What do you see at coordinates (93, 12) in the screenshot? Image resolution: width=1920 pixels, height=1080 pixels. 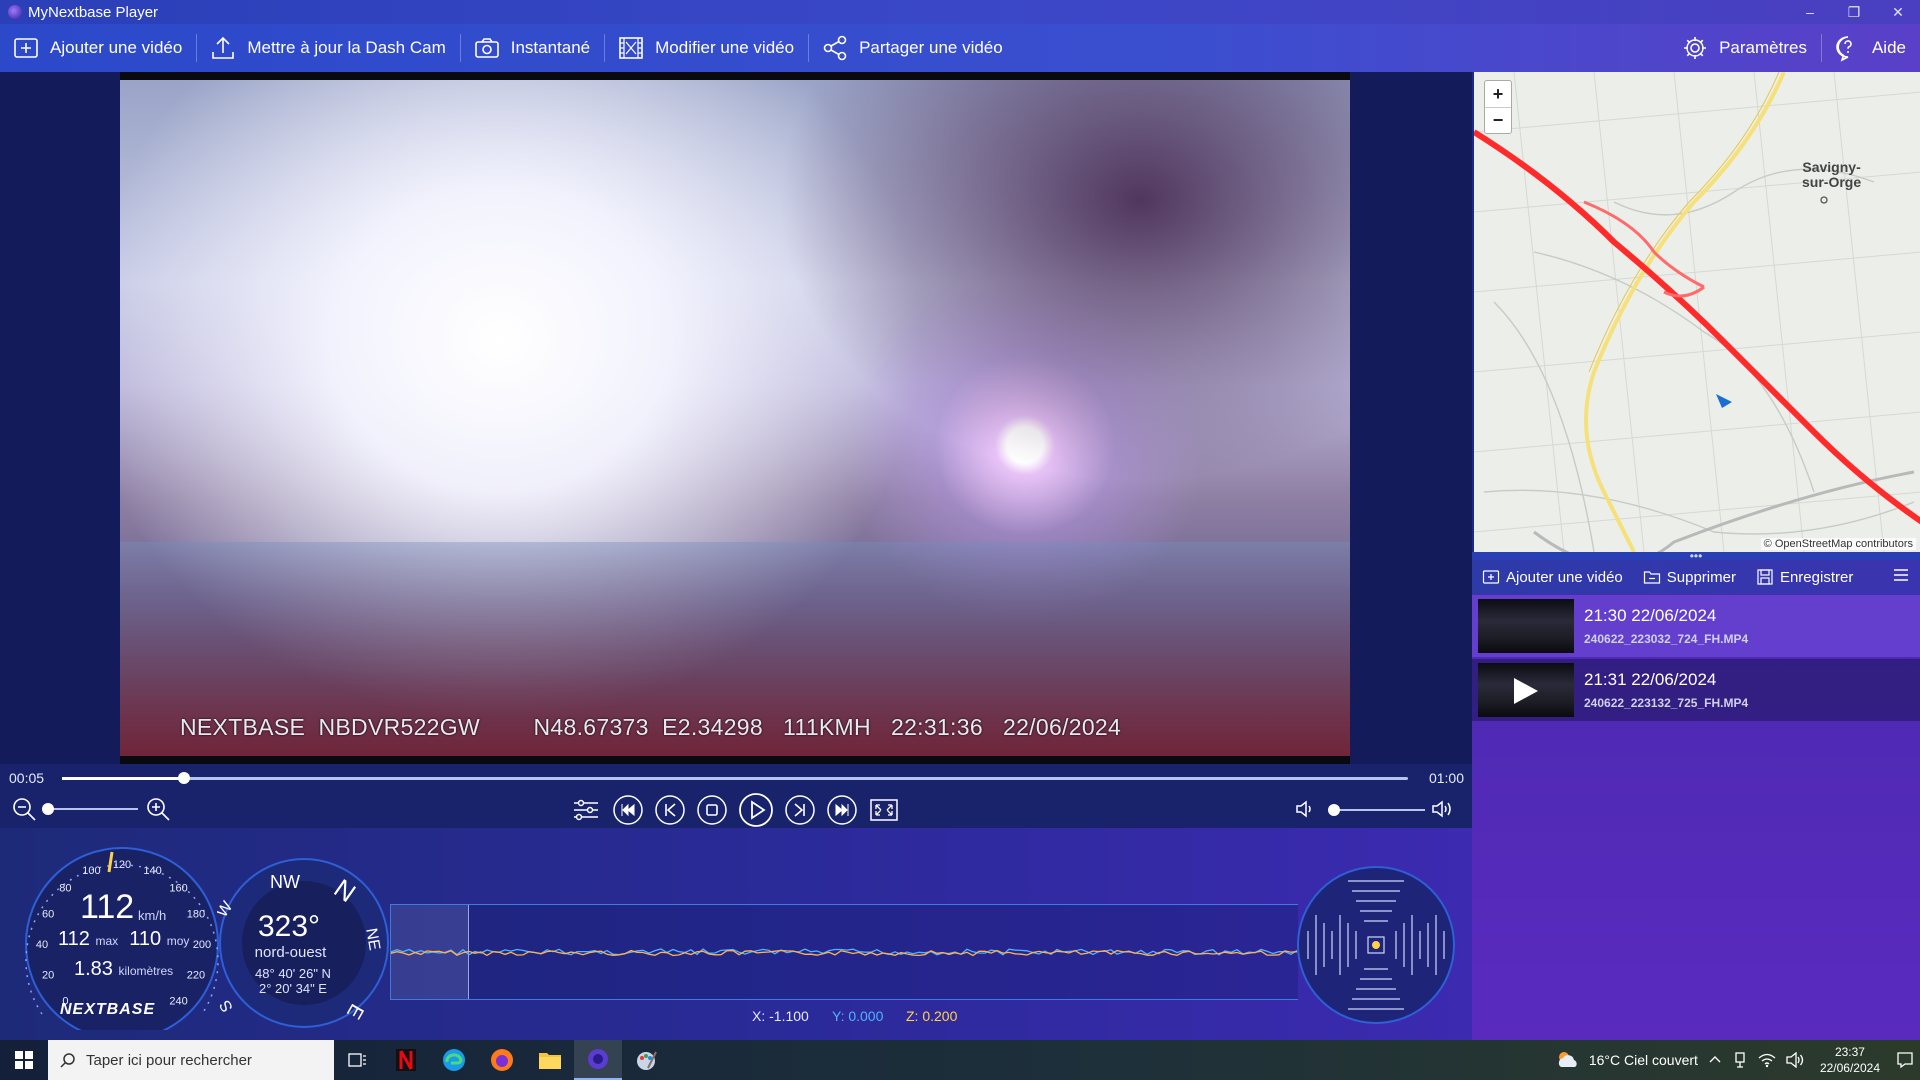 I see `window-title: MyNextbase Player` at bounding box center [93, 12].